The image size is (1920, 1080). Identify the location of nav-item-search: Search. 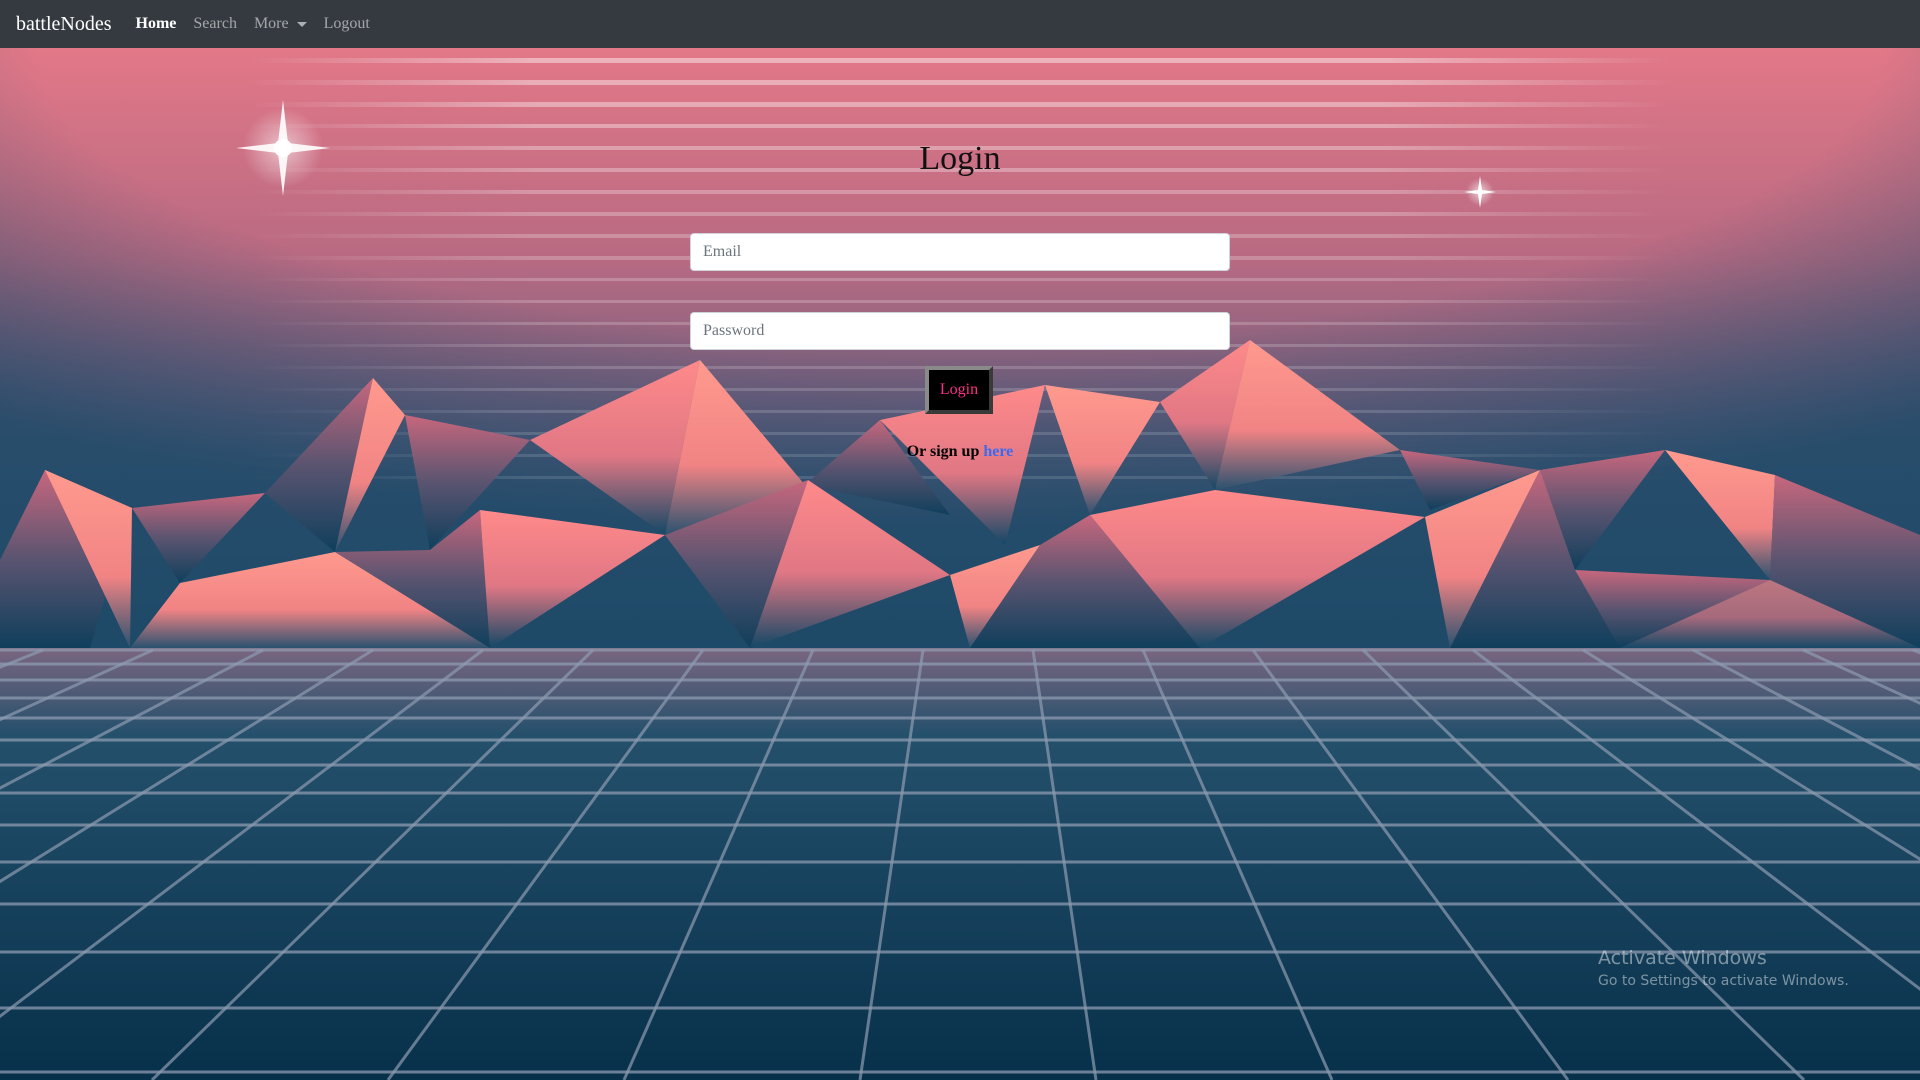
(215, 24).